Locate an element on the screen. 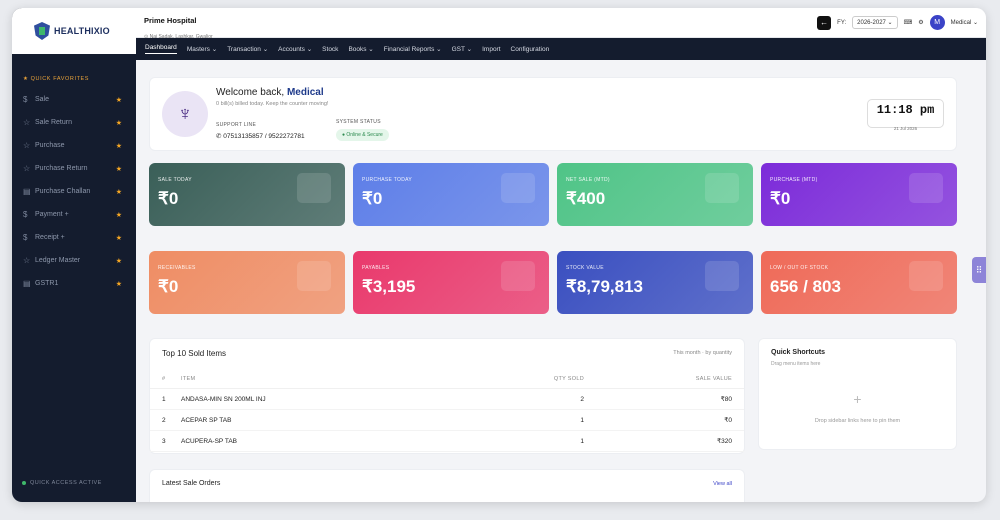 This screenshot has width=1000, height=520. table-row: 3 ACUPERA-SP TAB 1 ₹320 is located at coordinates (447, 441).